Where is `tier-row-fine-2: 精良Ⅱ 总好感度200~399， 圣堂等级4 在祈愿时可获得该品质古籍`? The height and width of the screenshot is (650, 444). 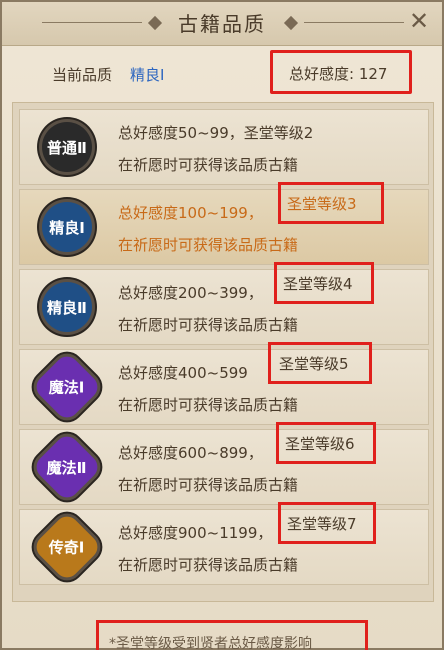 tier-row-fine-2: 精良Ⅱ 总好感度200~399， 圣堂等级4 在祈愿时可获得该品质古籍 is located at coordinates (224, 303).